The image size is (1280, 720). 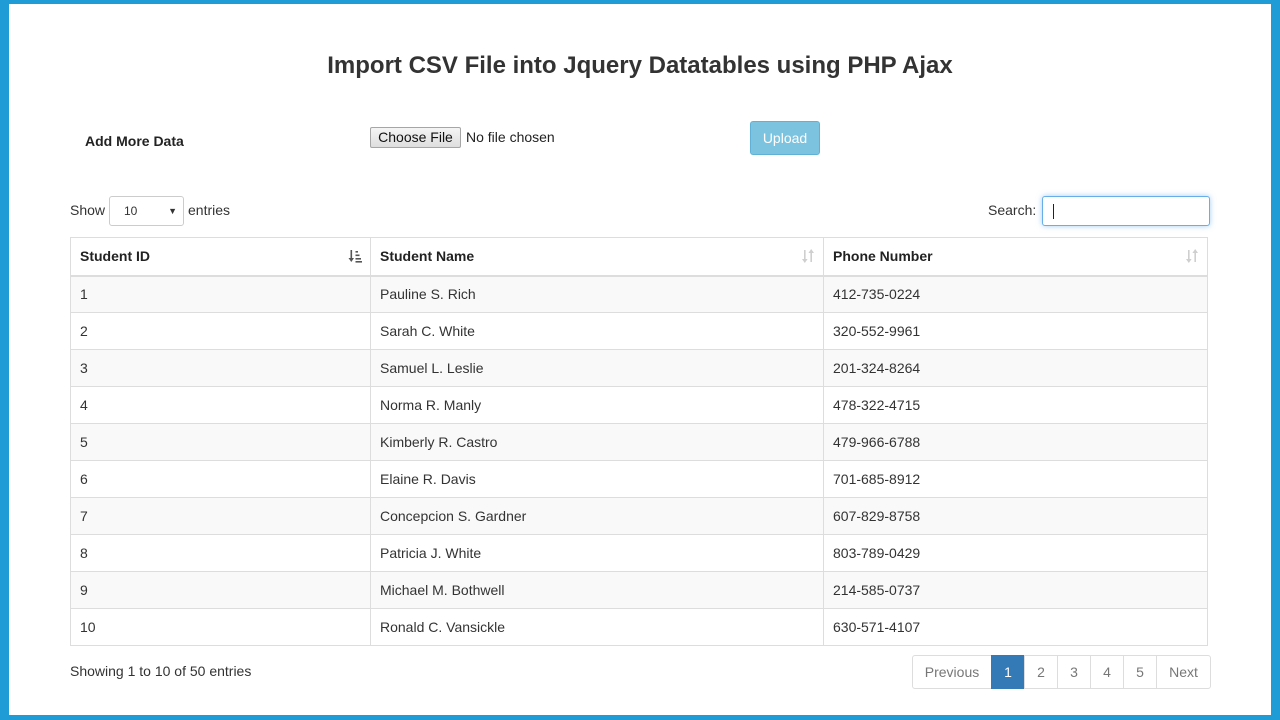 I want to click on cell-student-name: Patricia J. White, so click(x=597, y=553).